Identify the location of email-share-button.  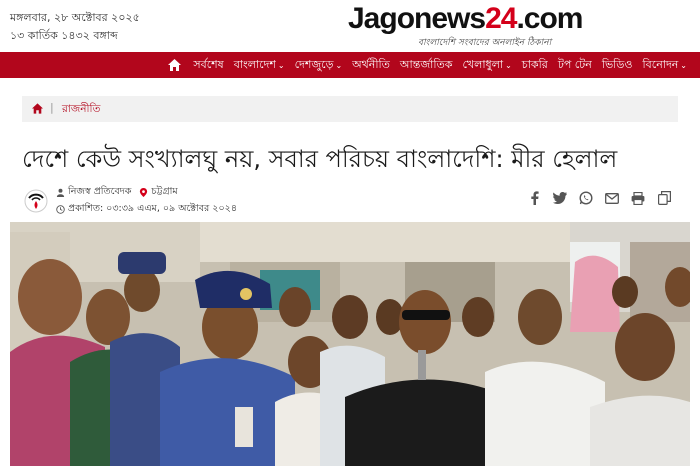
(612, 198).